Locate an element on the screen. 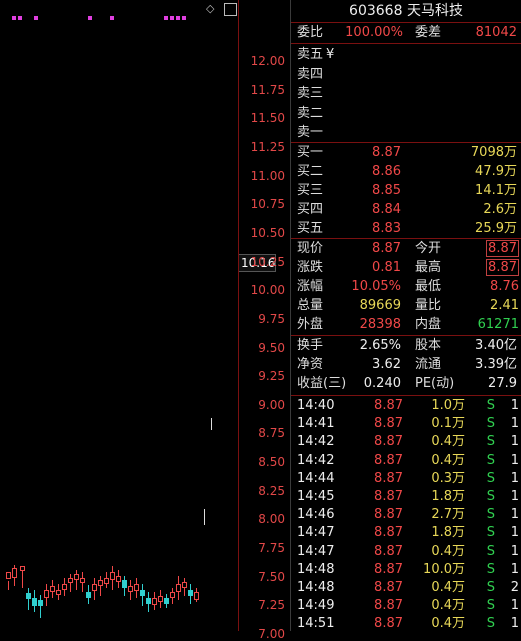 The height and width of the screenshot is (641, 521). buy-row: 买二 8.86 47.9万 is located at coordinates (406, 172).